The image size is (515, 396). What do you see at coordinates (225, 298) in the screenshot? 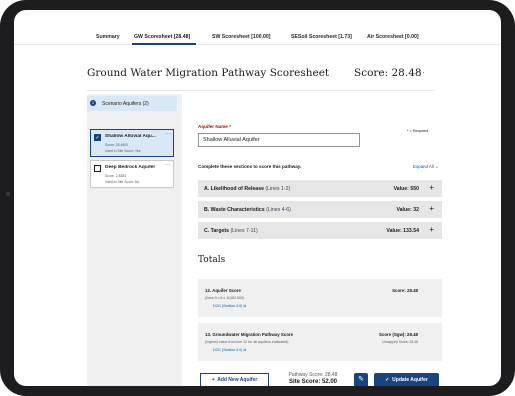
I see `aquifer-score-formula: (lines 3 x 6 x 11)/82,500)` at bounding box center [225, 298].